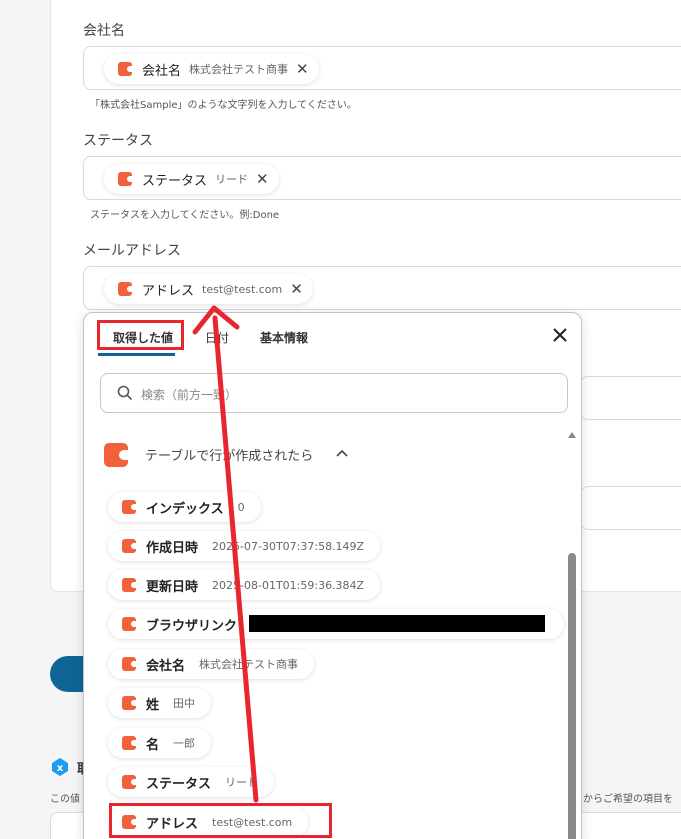 The height and width of the screenshot is (839, 681). What do you see at coordinates (572, 435) in the screenshot?
I see `scroll-up-icon` at bounding box center [572, 435].